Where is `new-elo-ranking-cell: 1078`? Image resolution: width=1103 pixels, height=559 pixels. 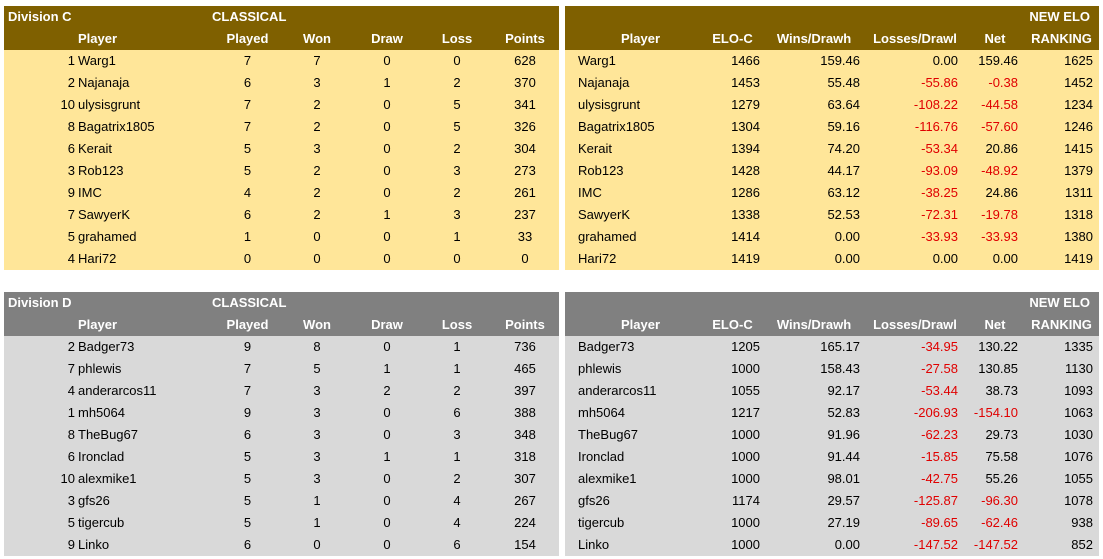
new-elo-ranking-cell: 1078 is located at coordinates (1078, 500).